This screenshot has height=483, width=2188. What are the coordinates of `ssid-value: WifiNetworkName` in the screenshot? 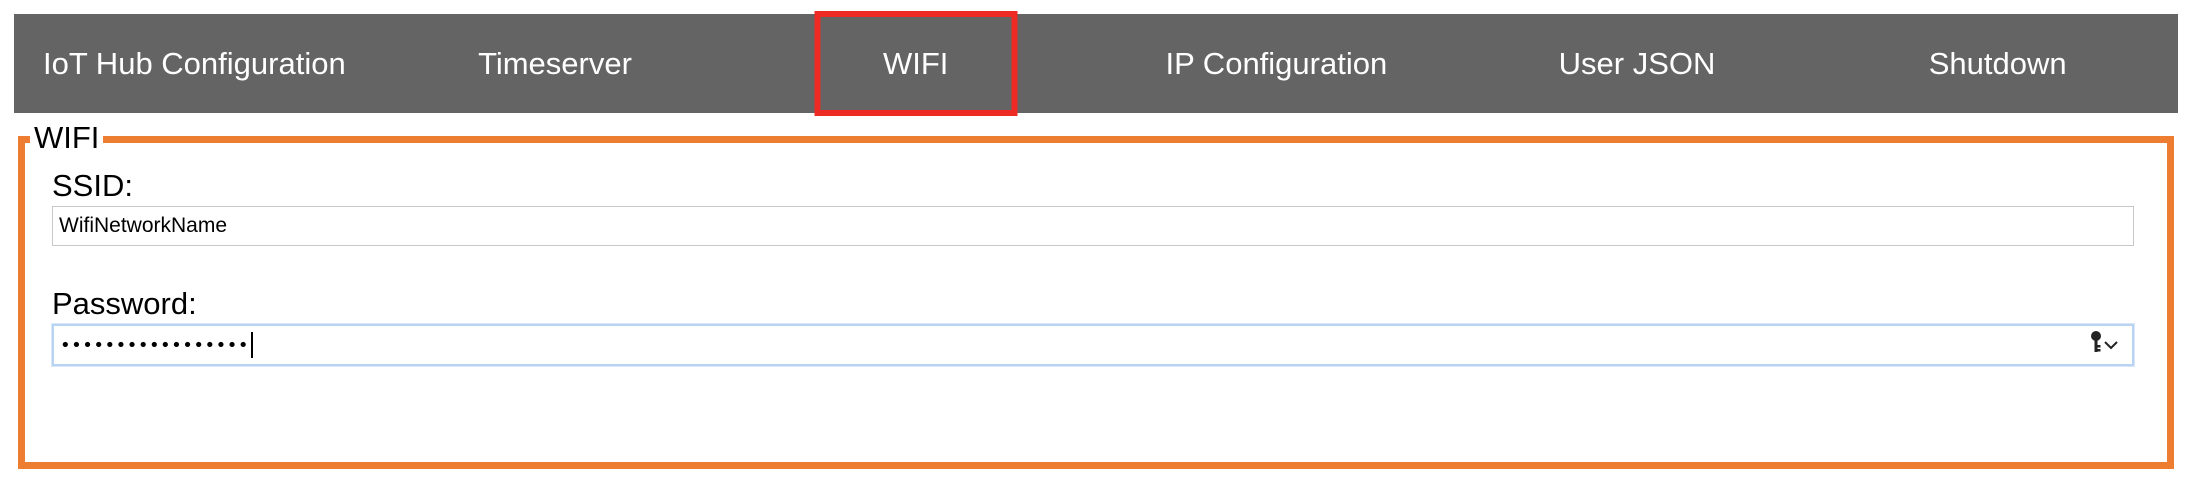 It's located at (143, 225).